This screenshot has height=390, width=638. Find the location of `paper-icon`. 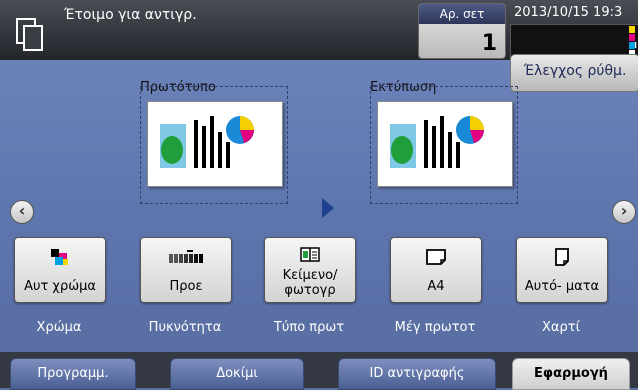

paper-icon is located at coordinates (562, 257).